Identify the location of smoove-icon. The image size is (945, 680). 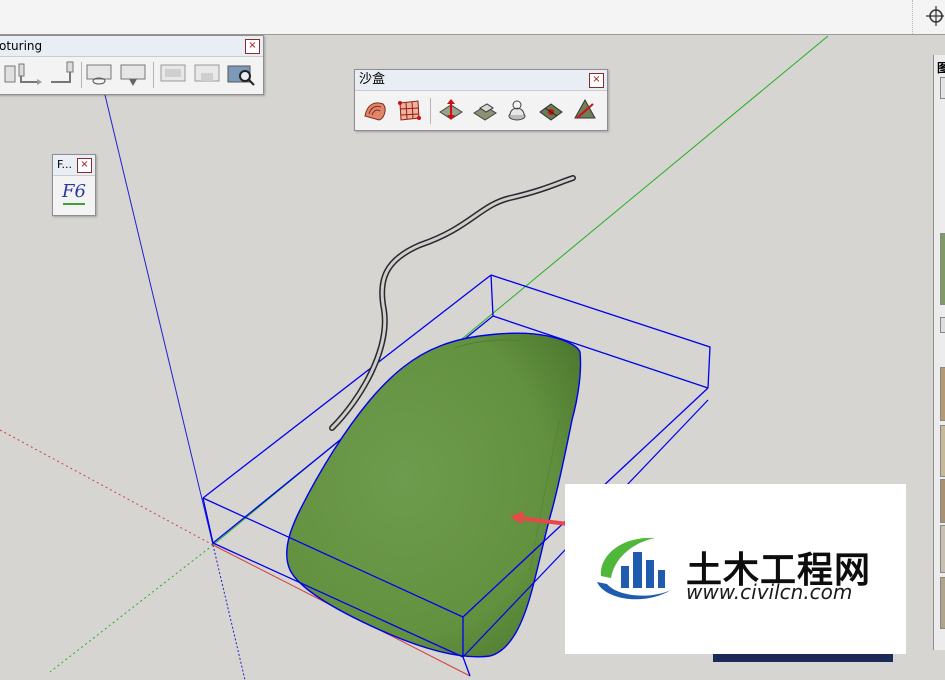
(451, 110).